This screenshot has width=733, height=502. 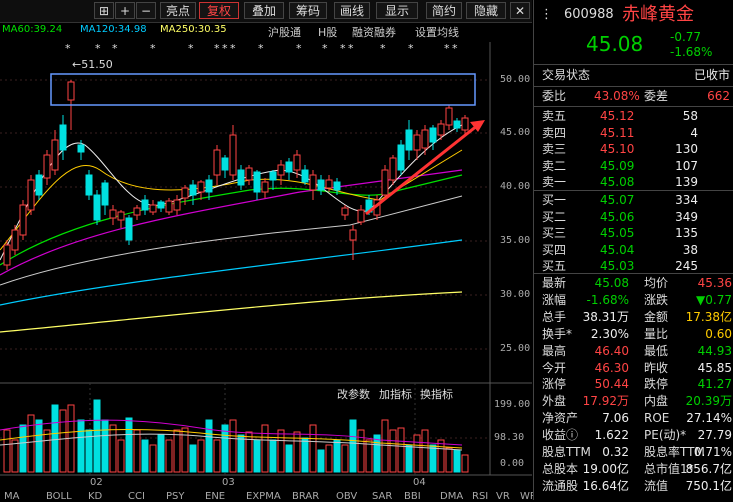 I want to click on order-level-label: 买三, so click(x=554, y=233).